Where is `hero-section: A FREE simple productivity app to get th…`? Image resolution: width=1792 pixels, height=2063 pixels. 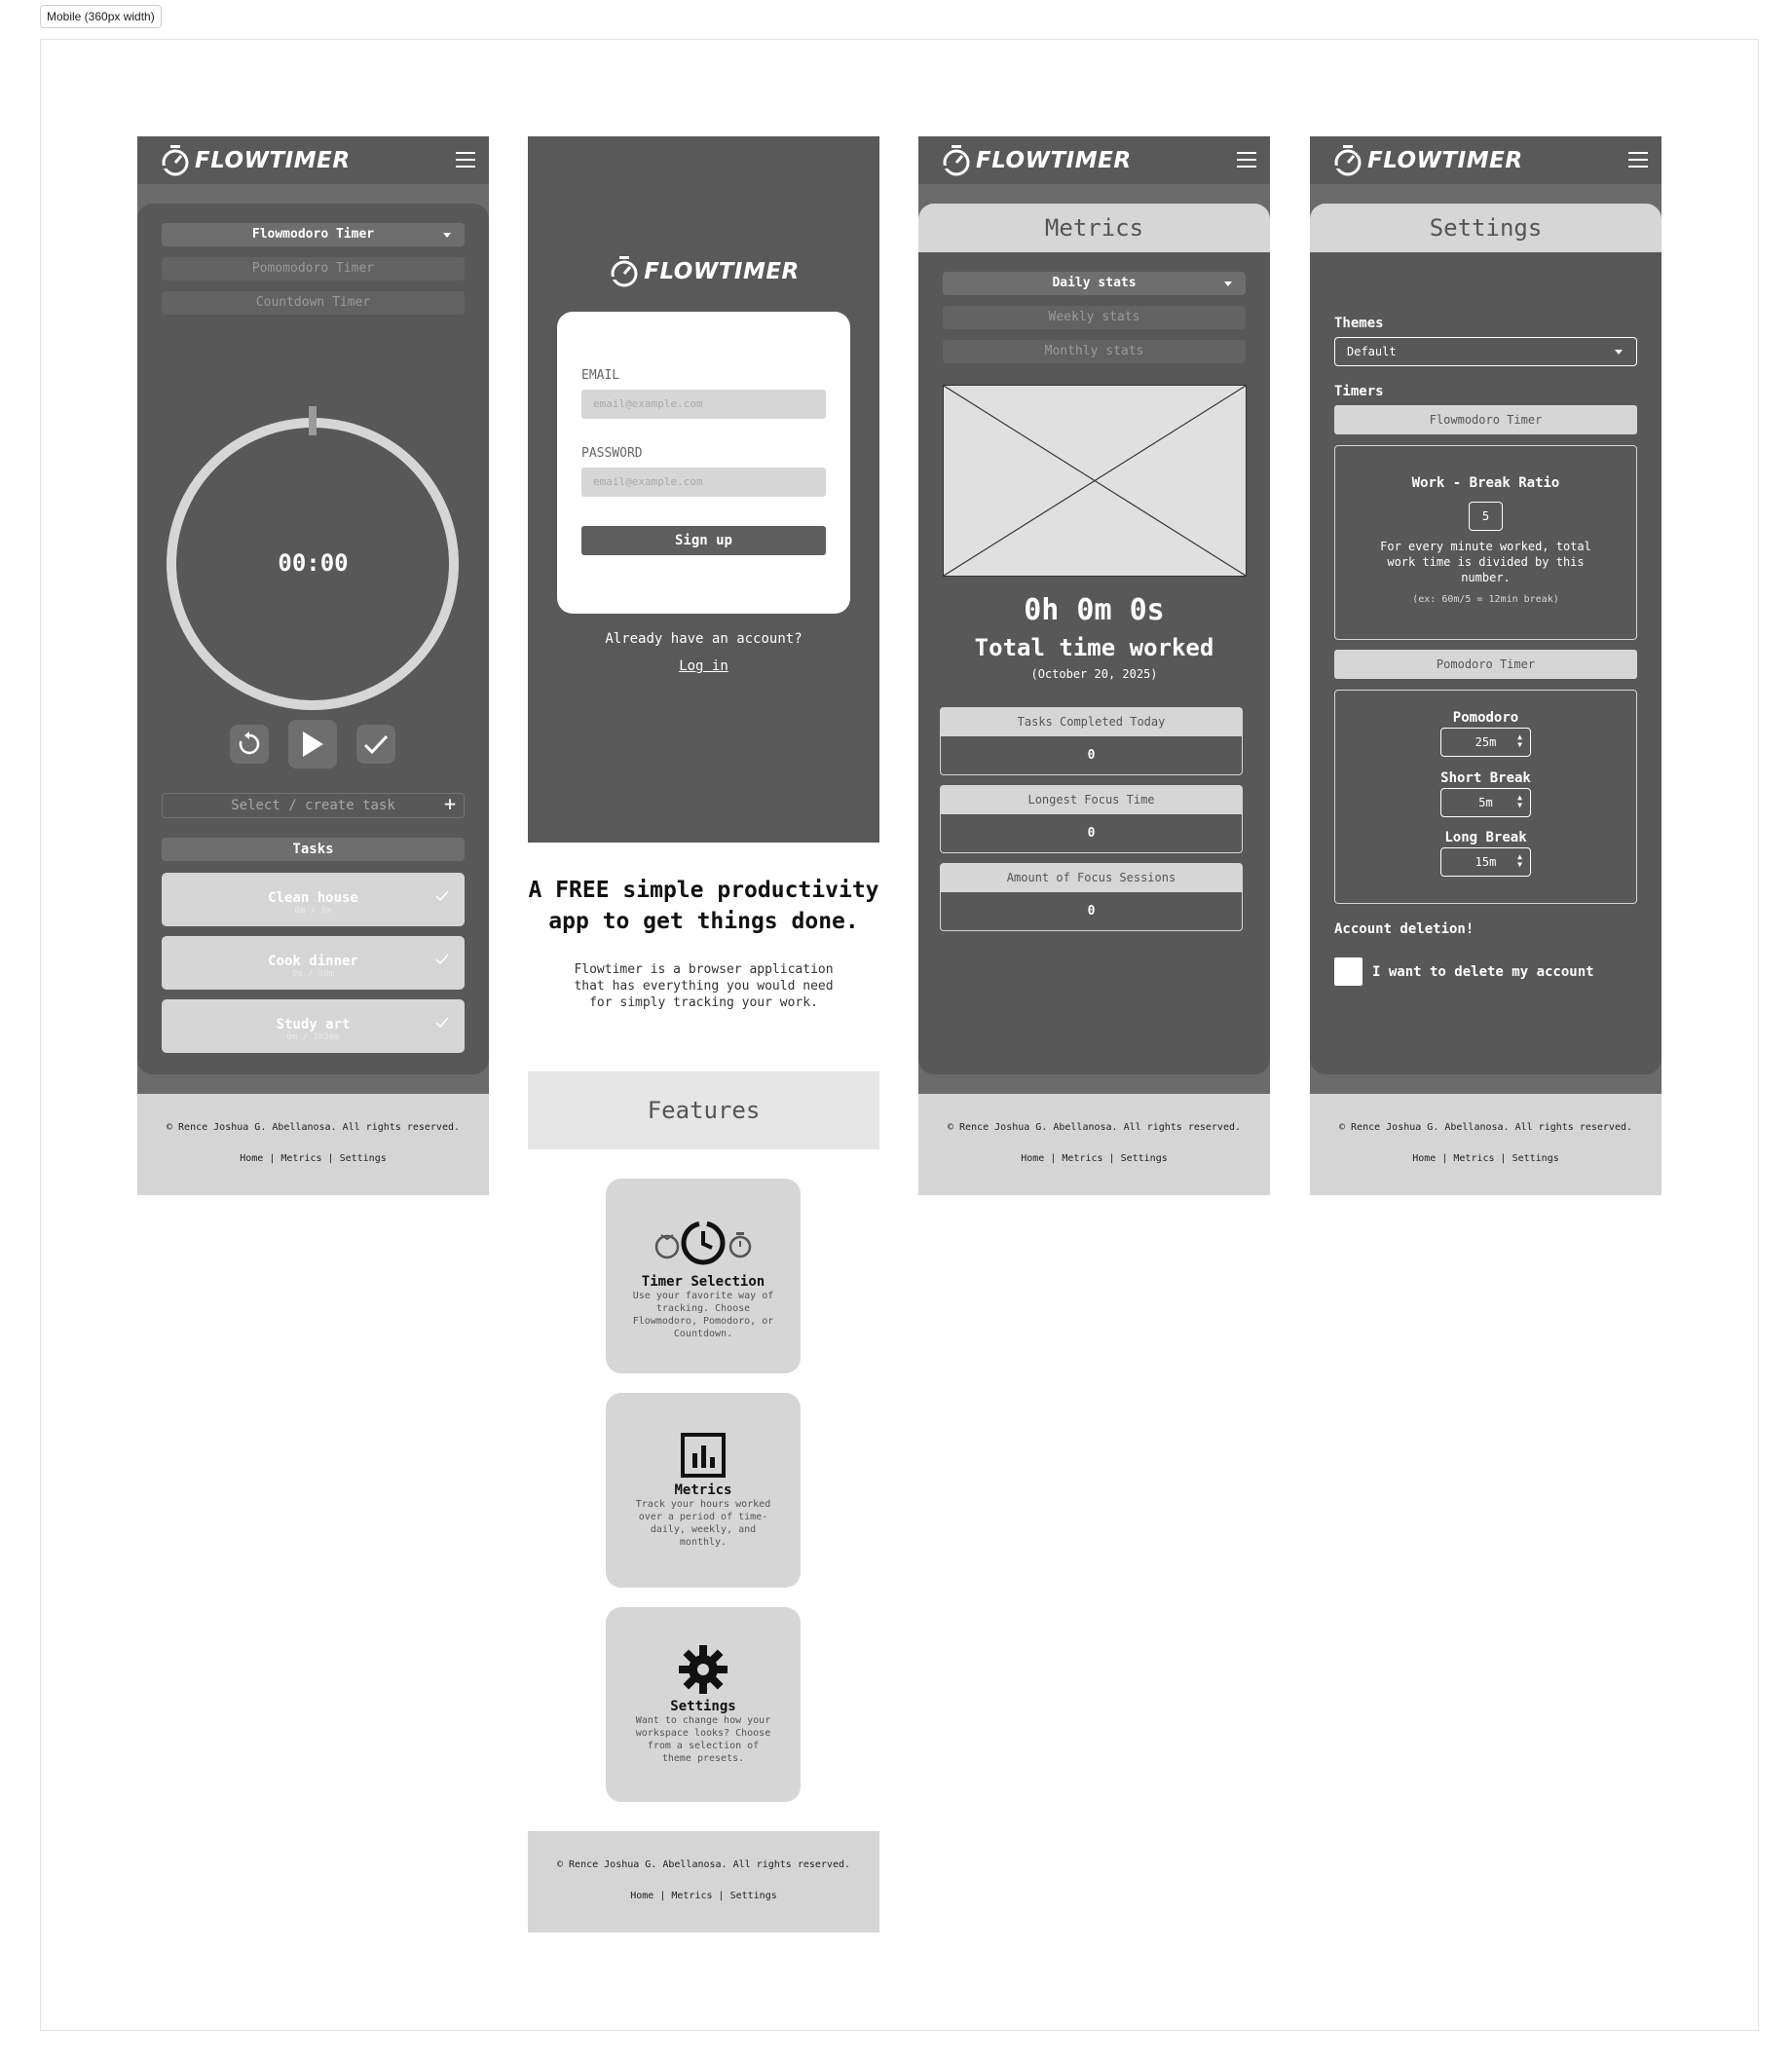 hero-section: A FREE simple productivity app to get th… is located at coordinates (703, 957).